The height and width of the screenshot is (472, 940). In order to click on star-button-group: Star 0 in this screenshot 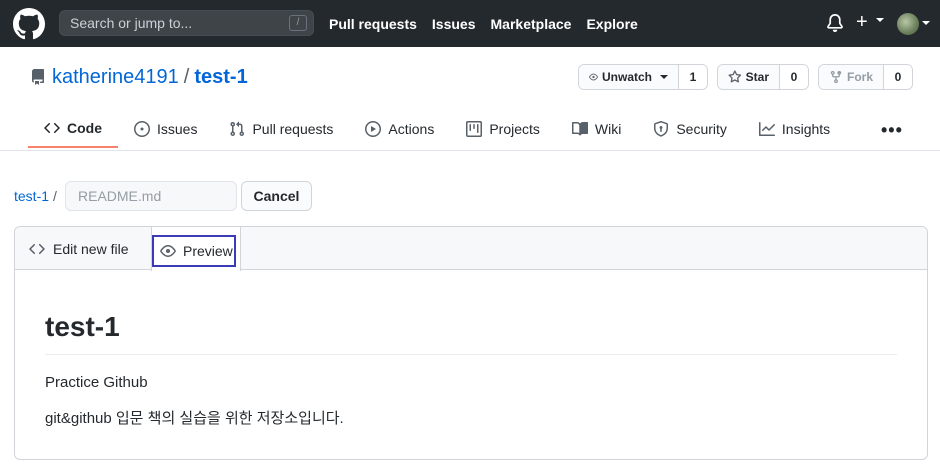, I will do `click(763, 77)`.